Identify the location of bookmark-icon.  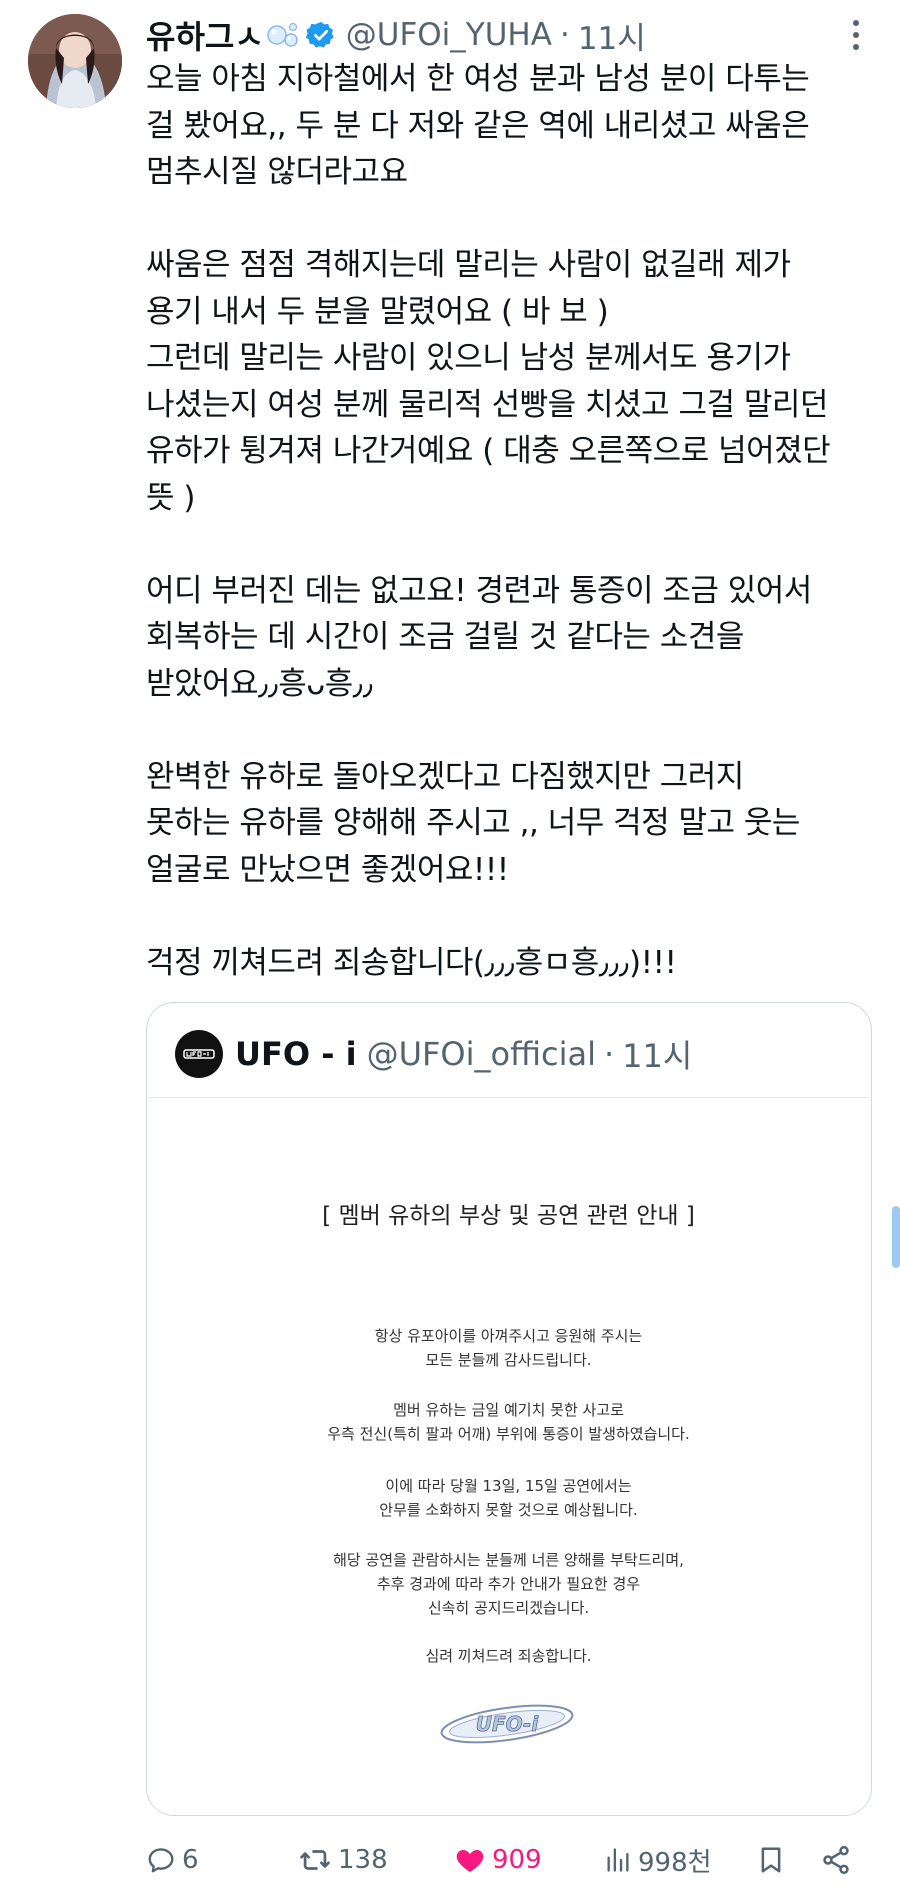
(771, 1860).